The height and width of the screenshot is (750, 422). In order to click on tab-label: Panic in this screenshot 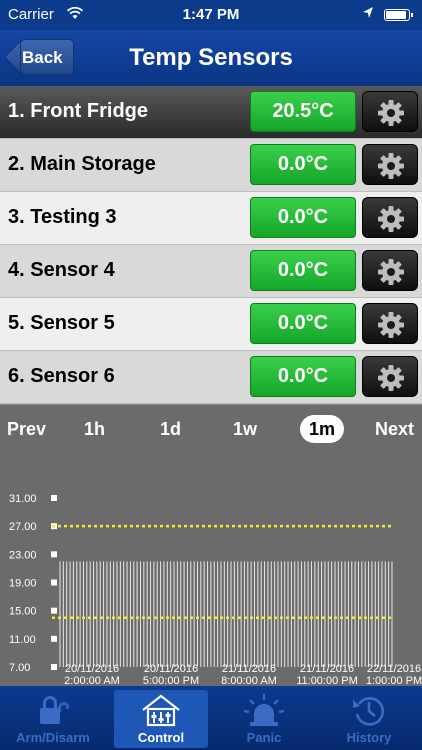, I will do `click(264, 737)`.